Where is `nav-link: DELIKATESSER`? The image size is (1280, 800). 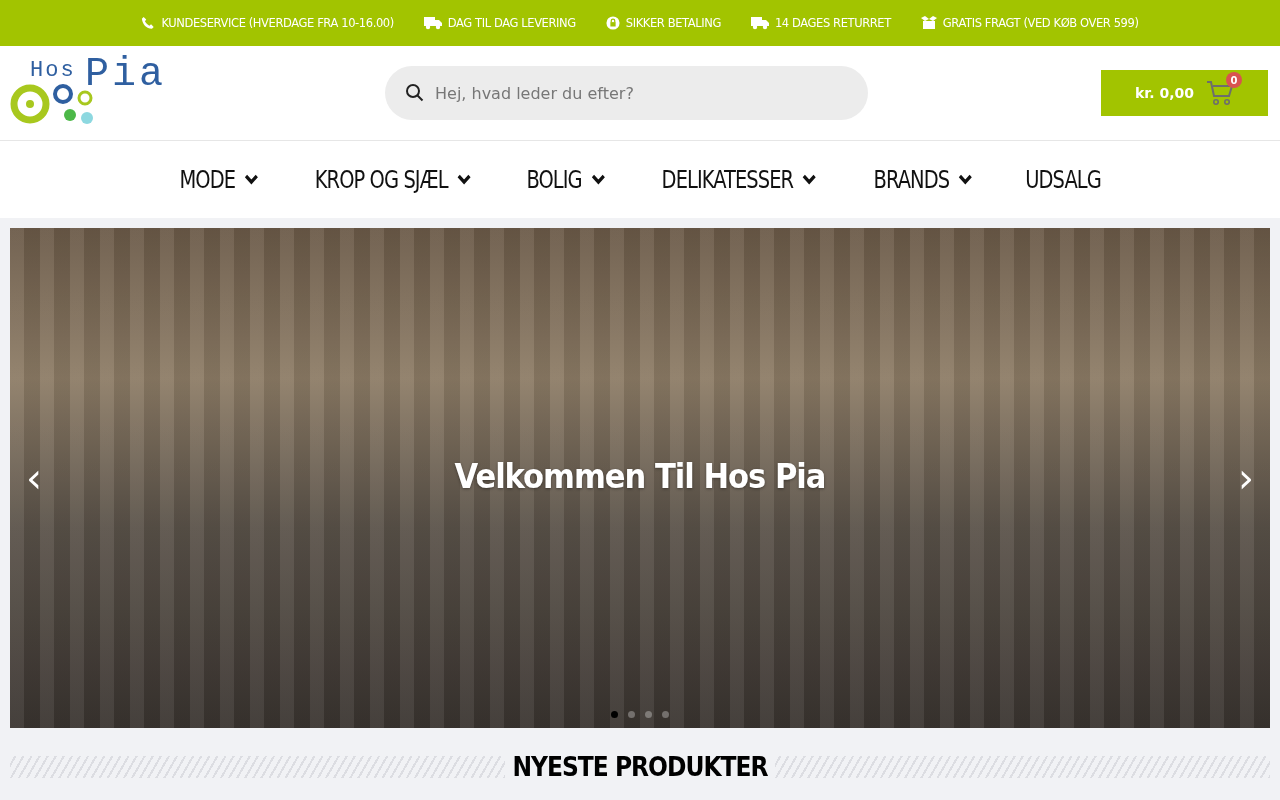 nav-link: DELIKATESSER is located at coordinates (739, 179).